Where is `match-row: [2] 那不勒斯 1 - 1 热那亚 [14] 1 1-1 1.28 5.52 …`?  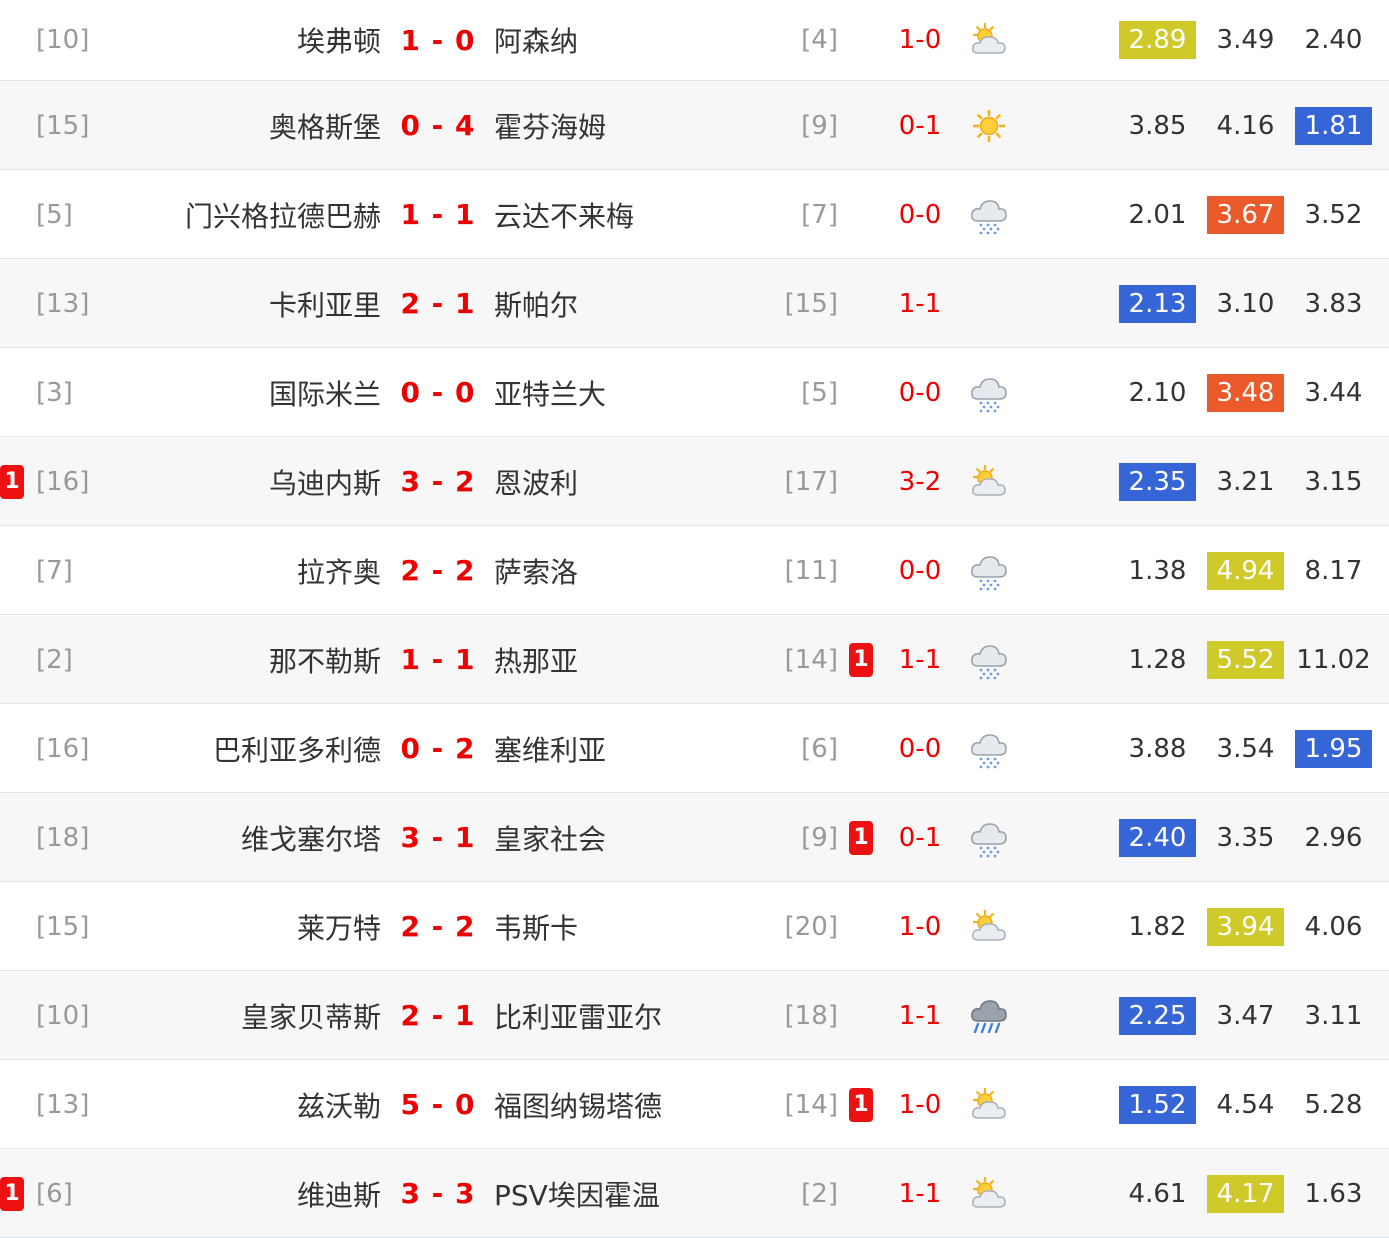
match-row: [2] 那不勒斯 1 - 1 热那亚 [14] 1 1-1 1.28 5.52 … is located at coordinates (694, 660).